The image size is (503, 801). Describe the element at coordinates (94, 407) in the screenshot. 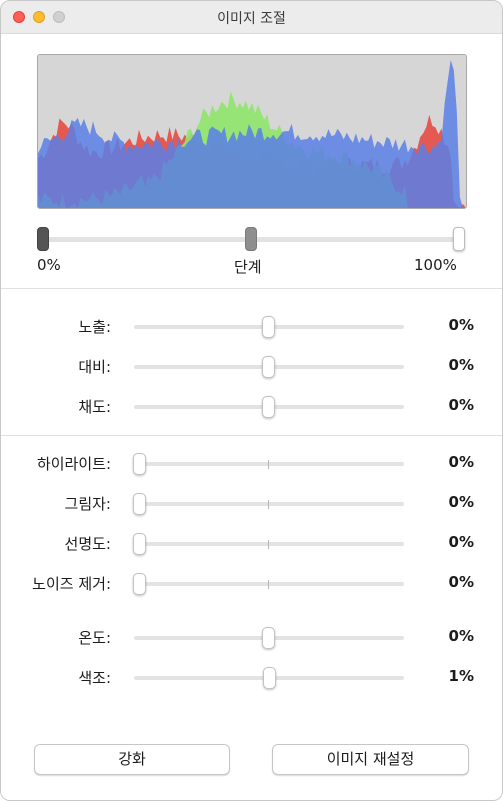

I see `saturation-label: 채도:` at that location.